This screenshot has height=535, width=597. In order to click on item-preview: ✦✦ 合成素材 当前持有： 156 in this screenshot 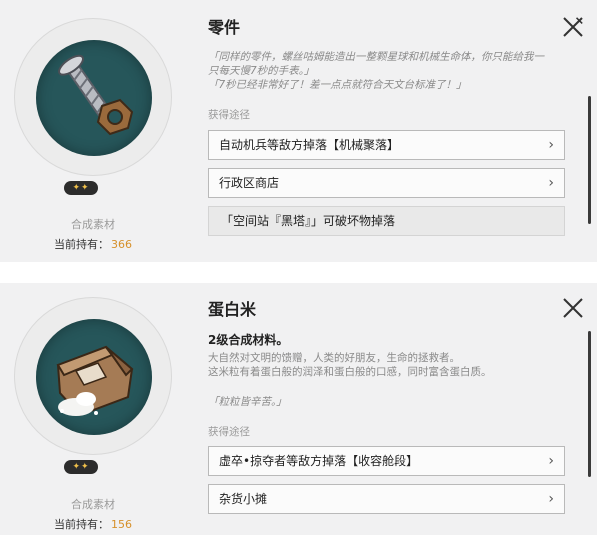, I will do `click(93, 409)`.